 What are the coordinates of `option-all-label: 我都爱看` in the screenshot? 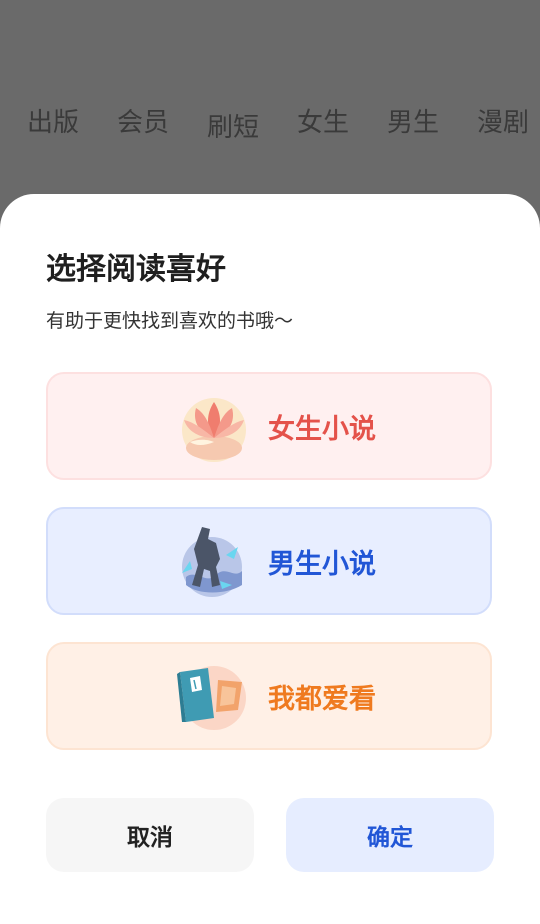 It's located at (322, 699).